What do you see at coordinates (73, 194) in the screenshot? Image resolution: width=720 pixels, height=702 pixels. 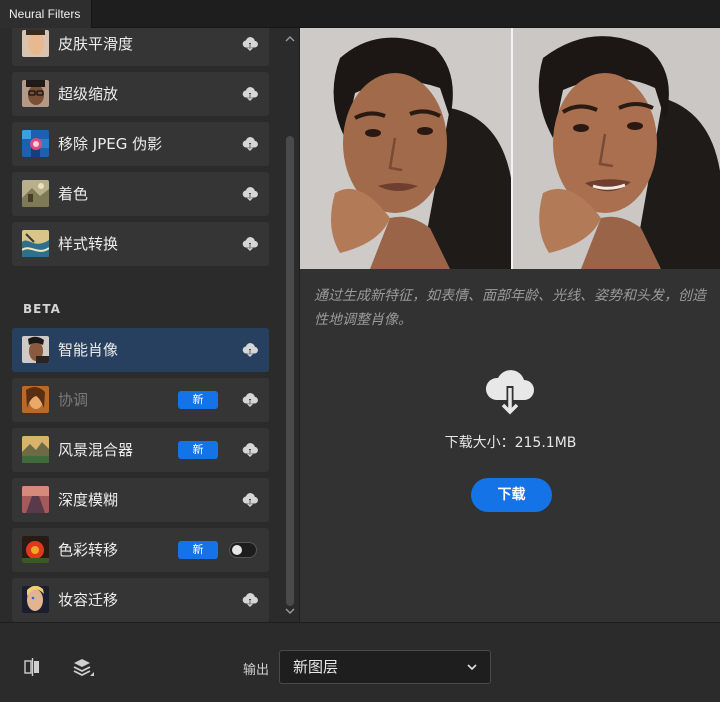 I see `filter-label: 着色` at bounding box center [73, 194].